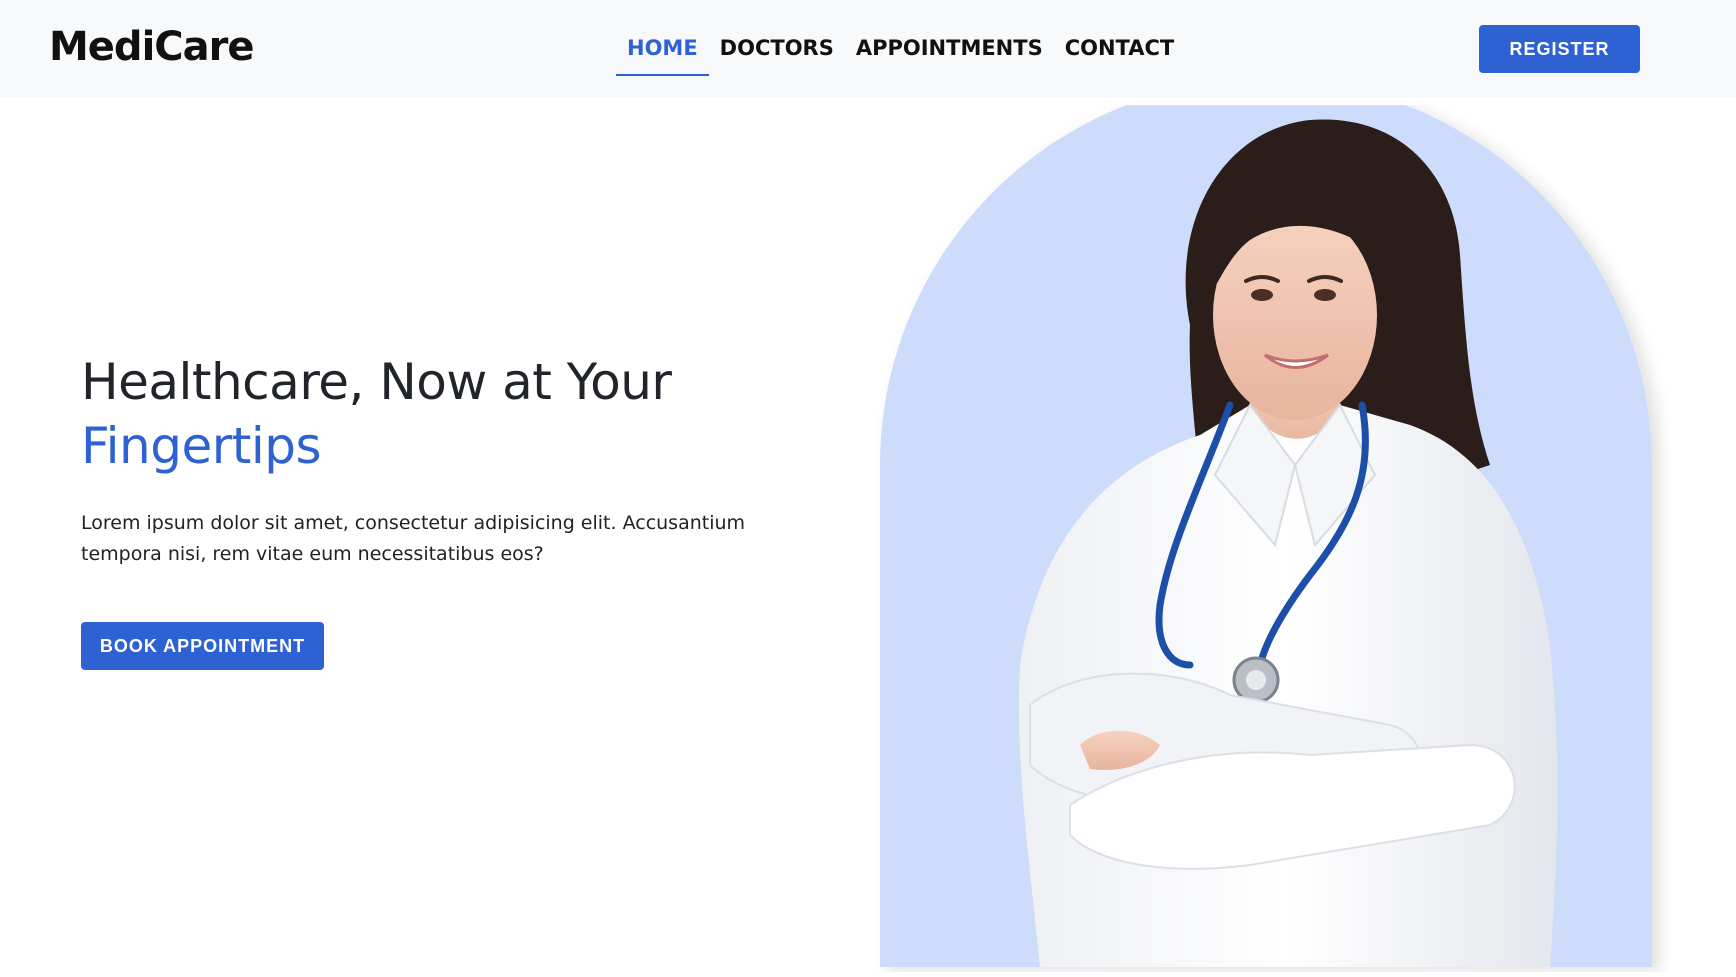 This screenshot has width=1736, height=977. Describe the element at coordinates (201, 446) in the screenshot. I see `hero-title-accent: Fingertips` at that location.